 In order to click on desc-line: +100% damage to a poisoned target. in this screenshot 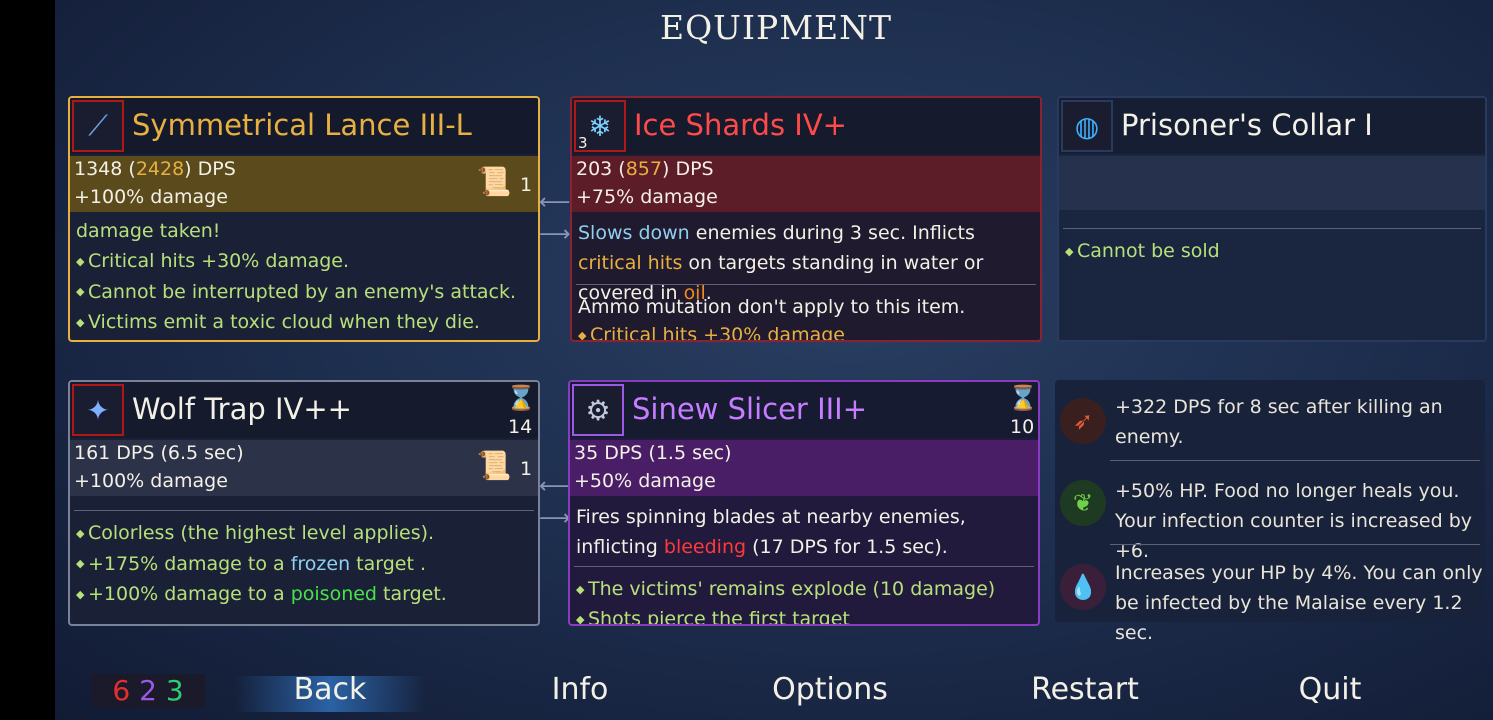, I will do `click(302, 594)`.